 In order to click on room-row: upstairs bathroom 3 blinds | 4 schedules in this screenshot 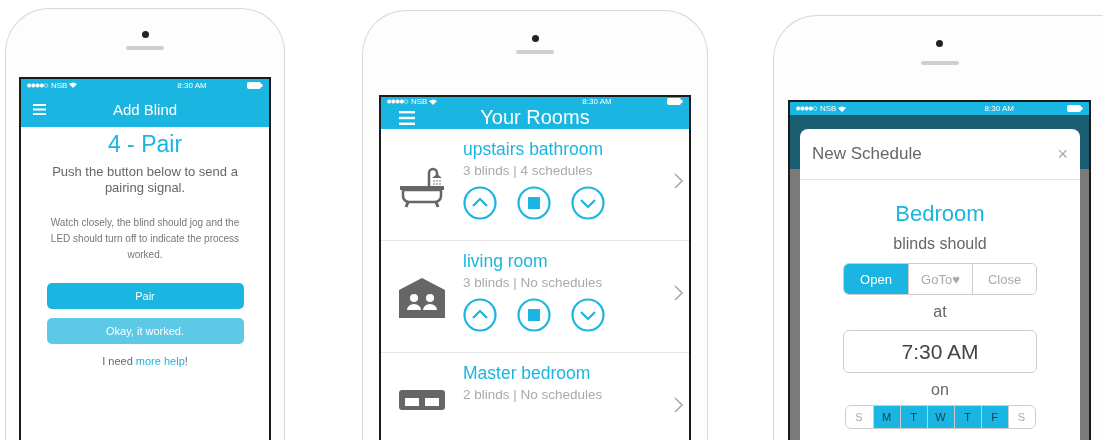, I will do `click(535, 185)`.